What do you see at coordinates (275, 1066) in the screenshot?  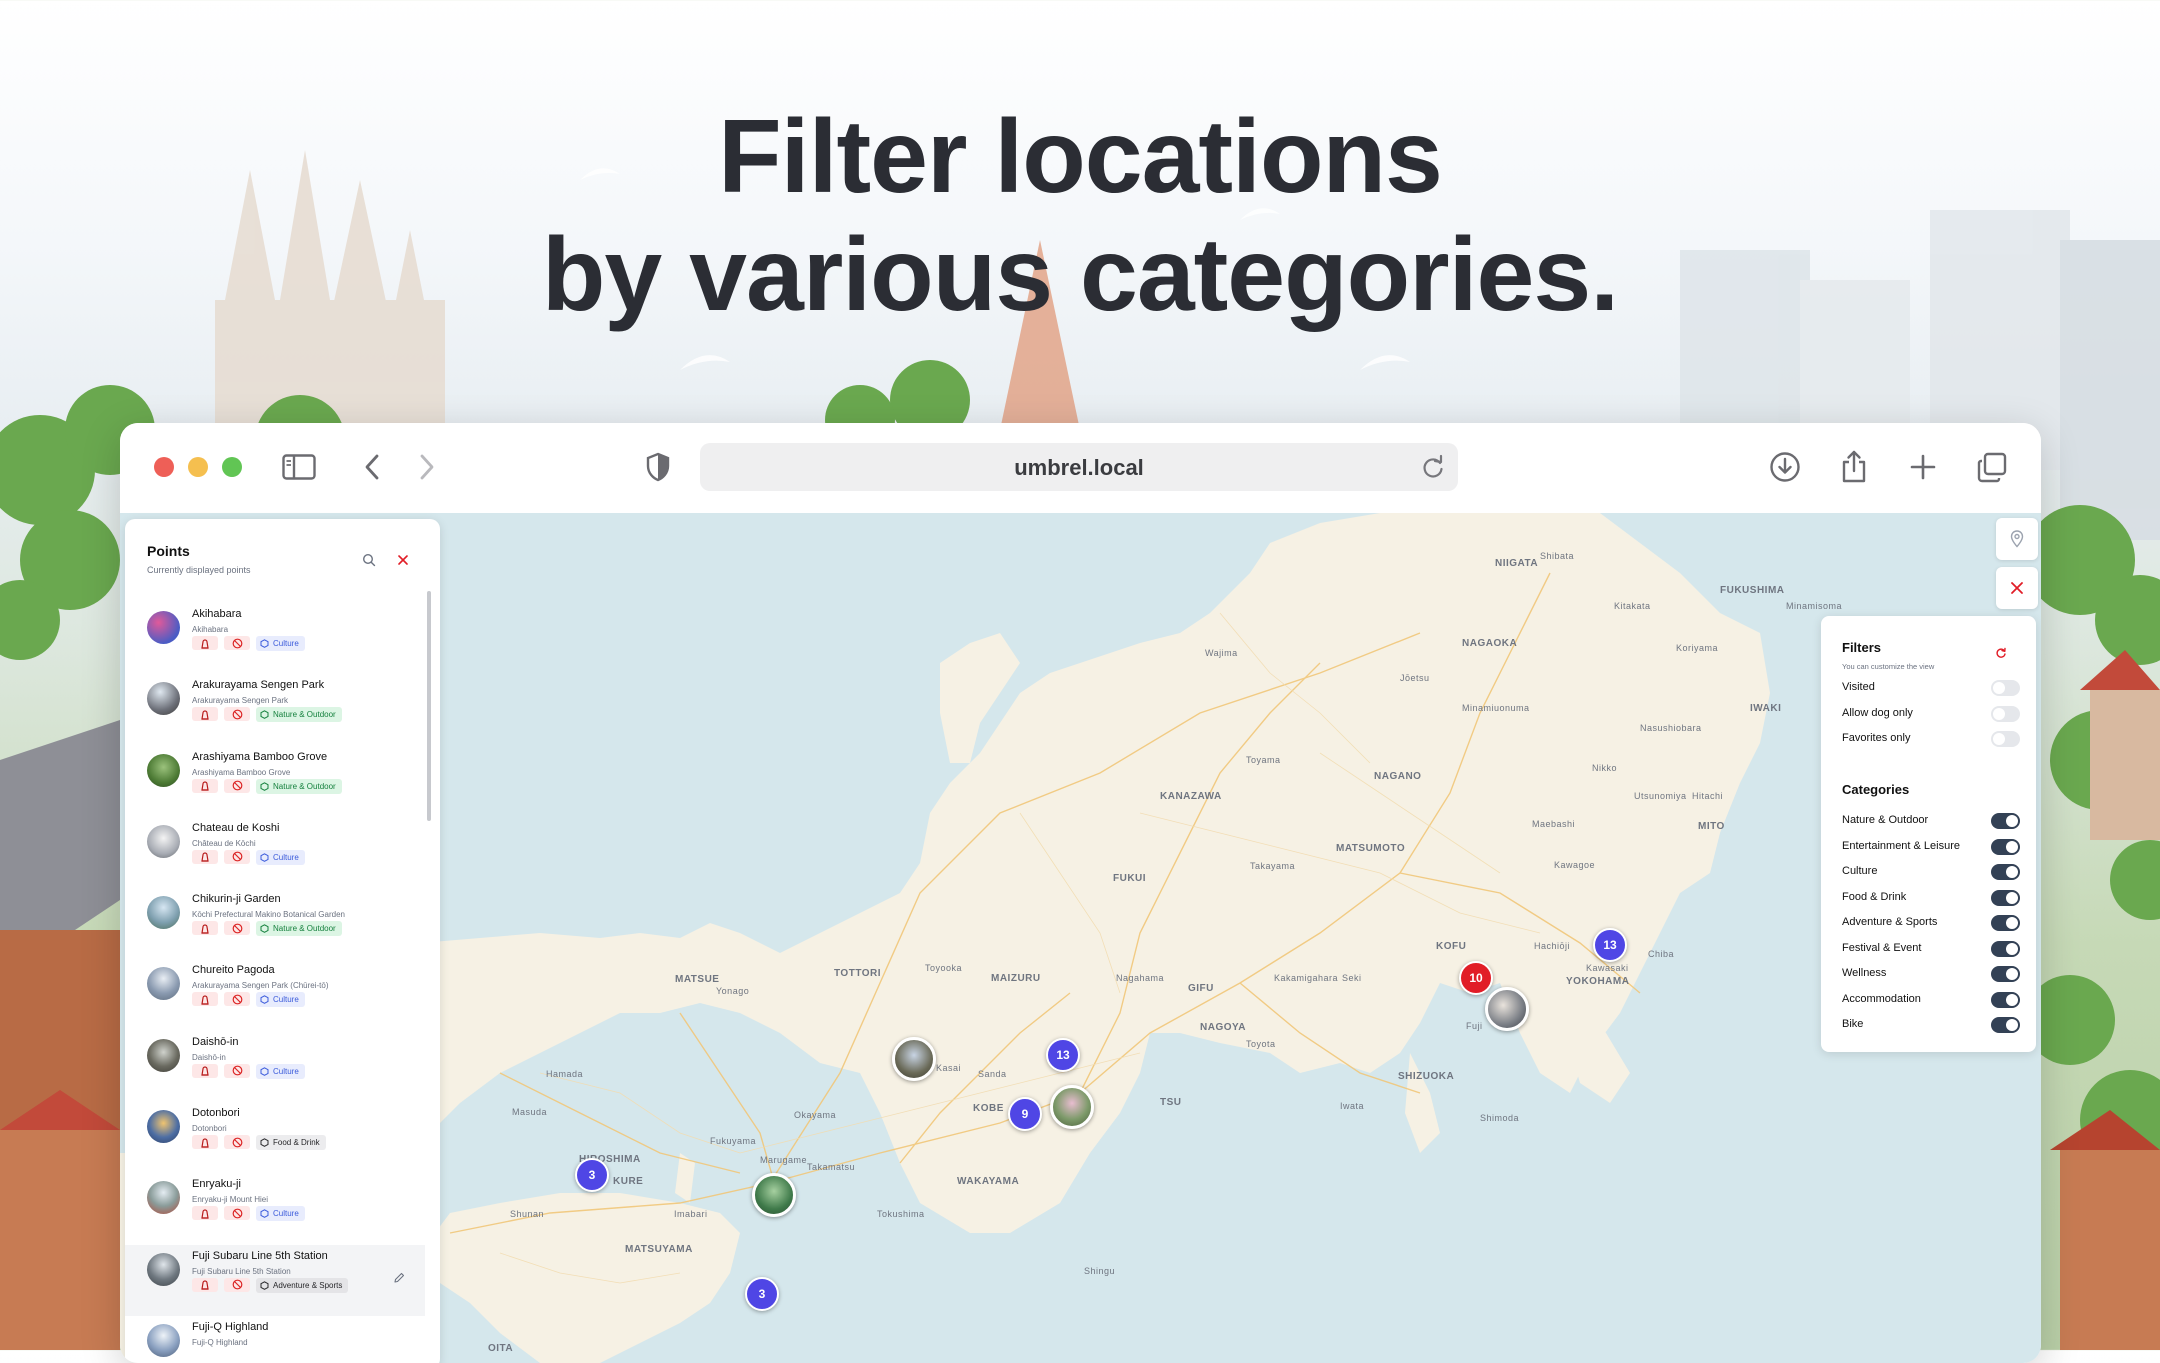 I see `list-item: Daishō-in Daishō-in Culture` at bounding box center [275, 1066].